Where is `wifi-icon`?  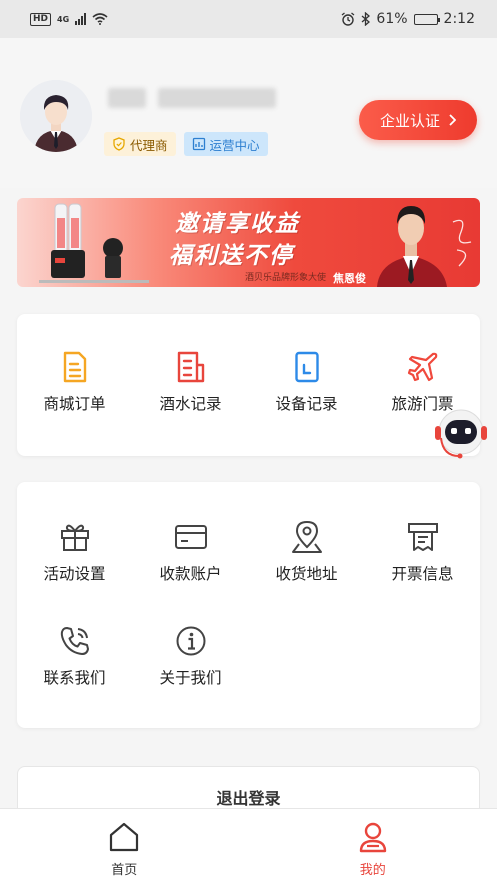 wifi-icon is located at coordinates (100, 19).